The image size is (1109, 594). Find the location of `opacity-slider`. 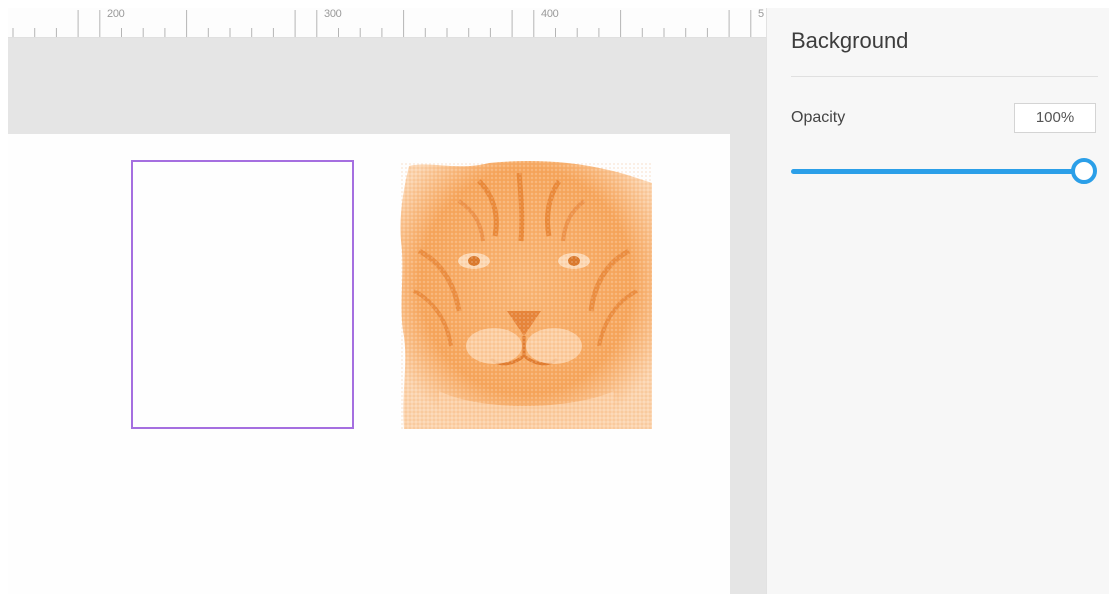

opacity-slider is located at coordinates (944, 171).